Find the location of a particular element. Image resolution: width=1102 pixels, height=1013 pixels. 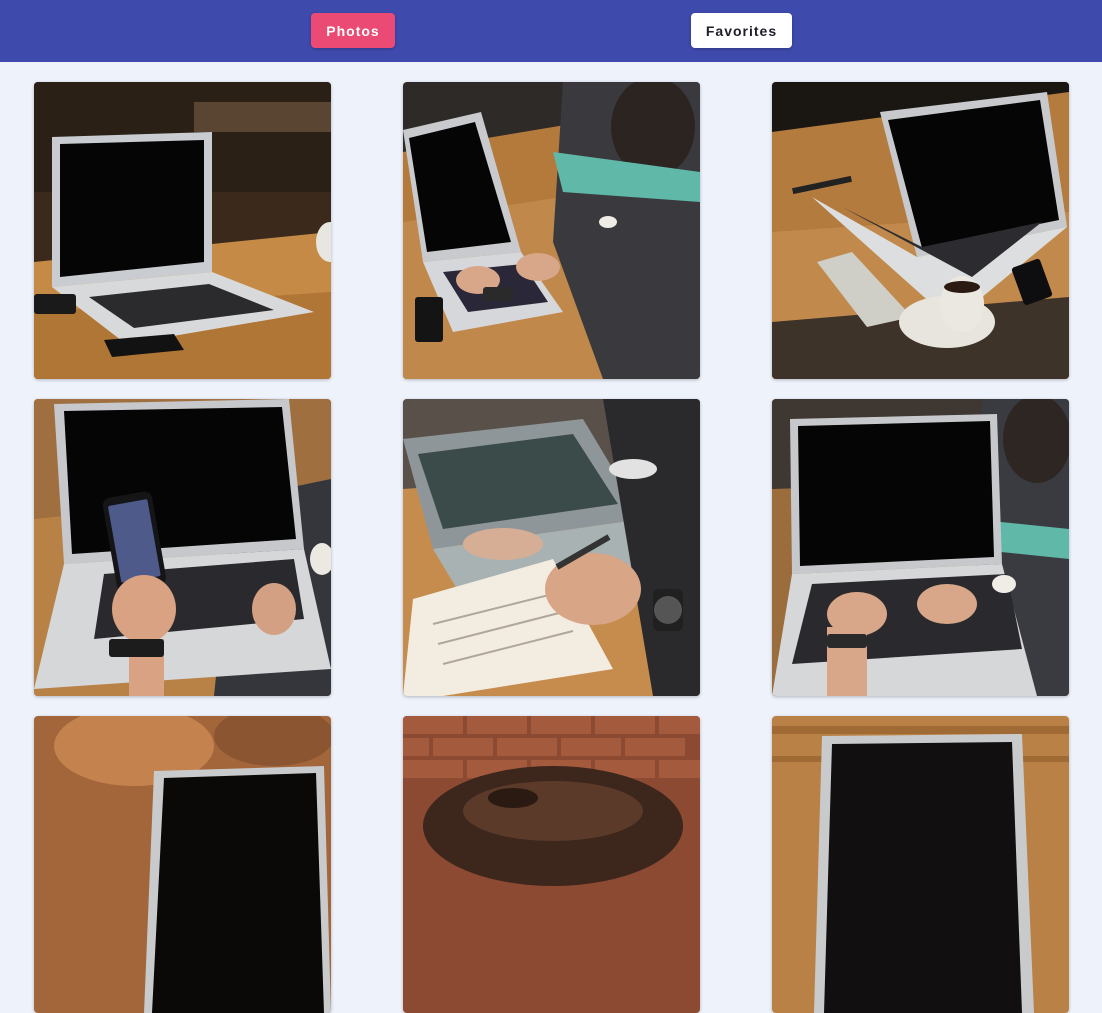

photo-phone-in-hand is located at coordinates (182, 547).